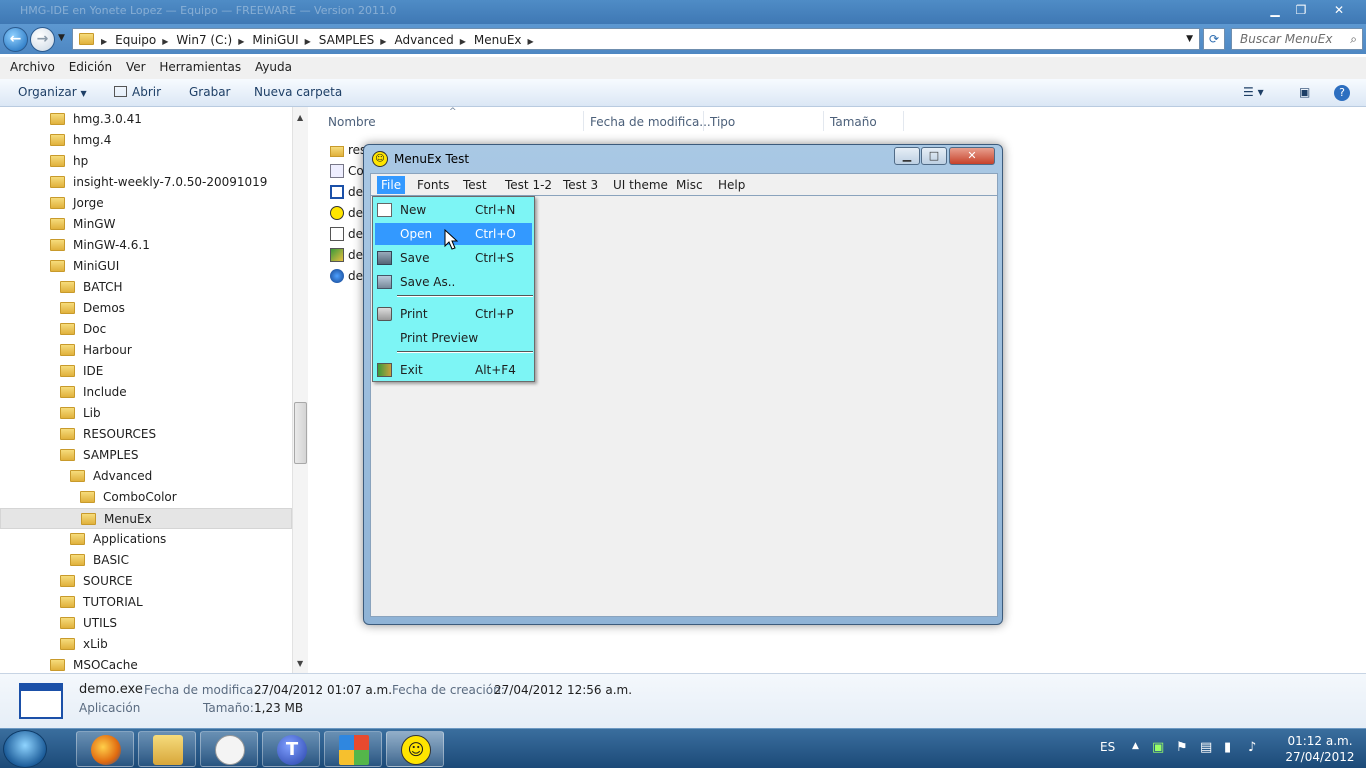  I want to click on tray-app-icon: ▣, so click(1158, 747).